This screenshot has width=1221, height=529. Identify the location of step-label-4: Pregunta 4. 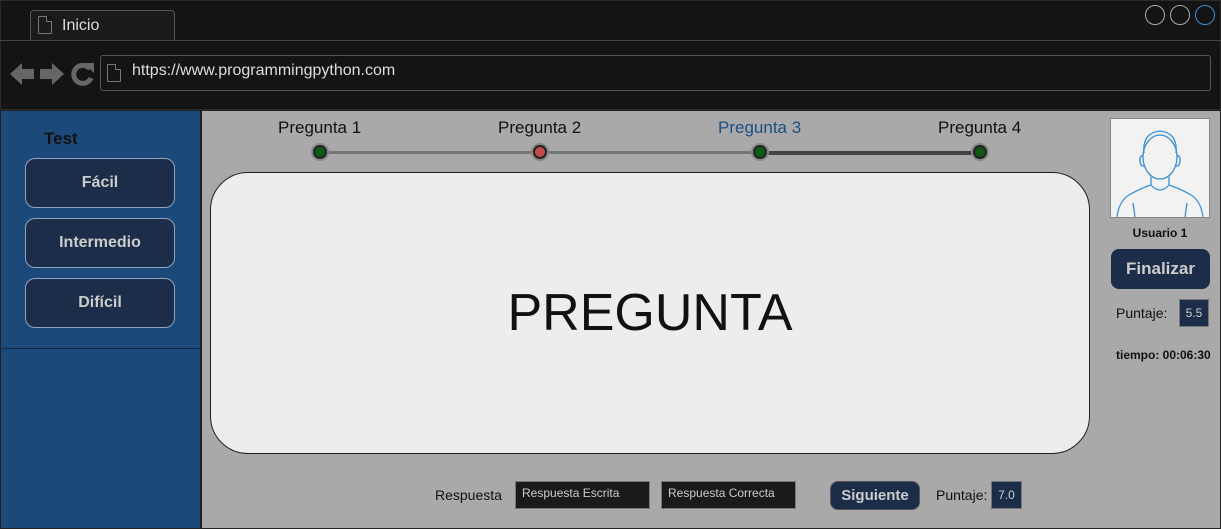
(979, 128).